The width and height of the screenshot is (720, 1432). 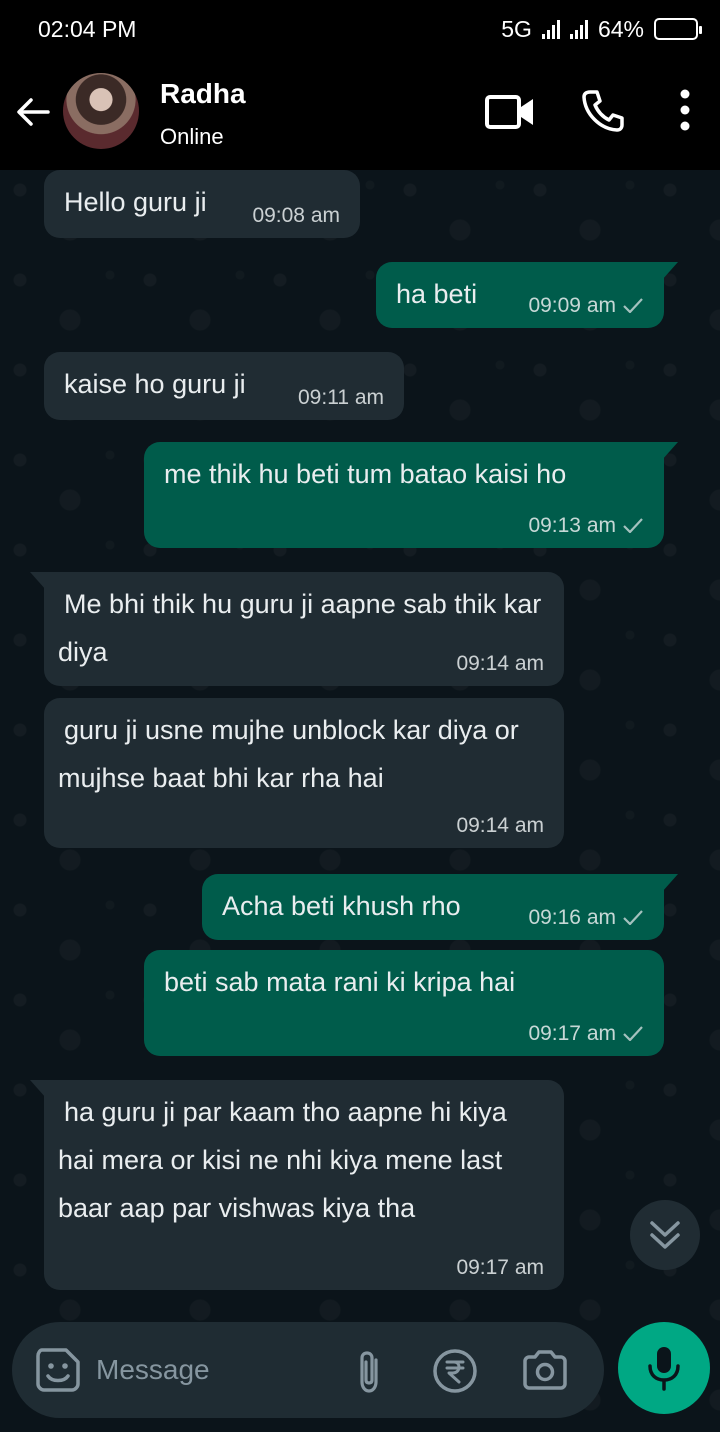 What do you see at coordinates (360, 114) in the screenshot?
I see `chat-header: Radha Online` at bounding box center [360, 114].